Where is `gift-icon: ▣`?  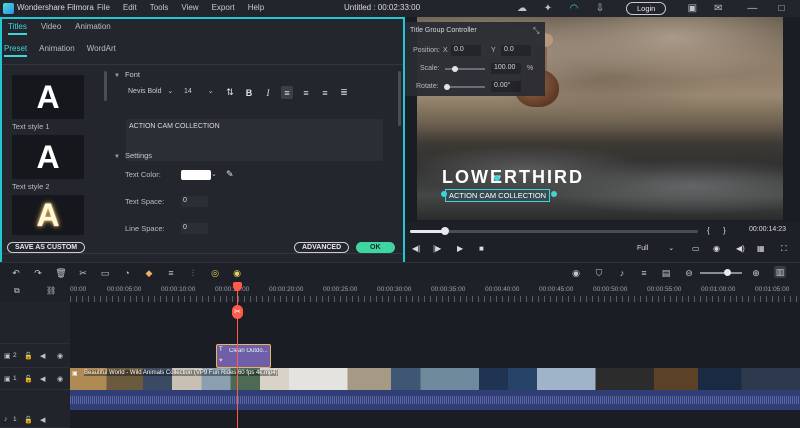 gift-icon: ▣ is located at coordinates (692, 9).